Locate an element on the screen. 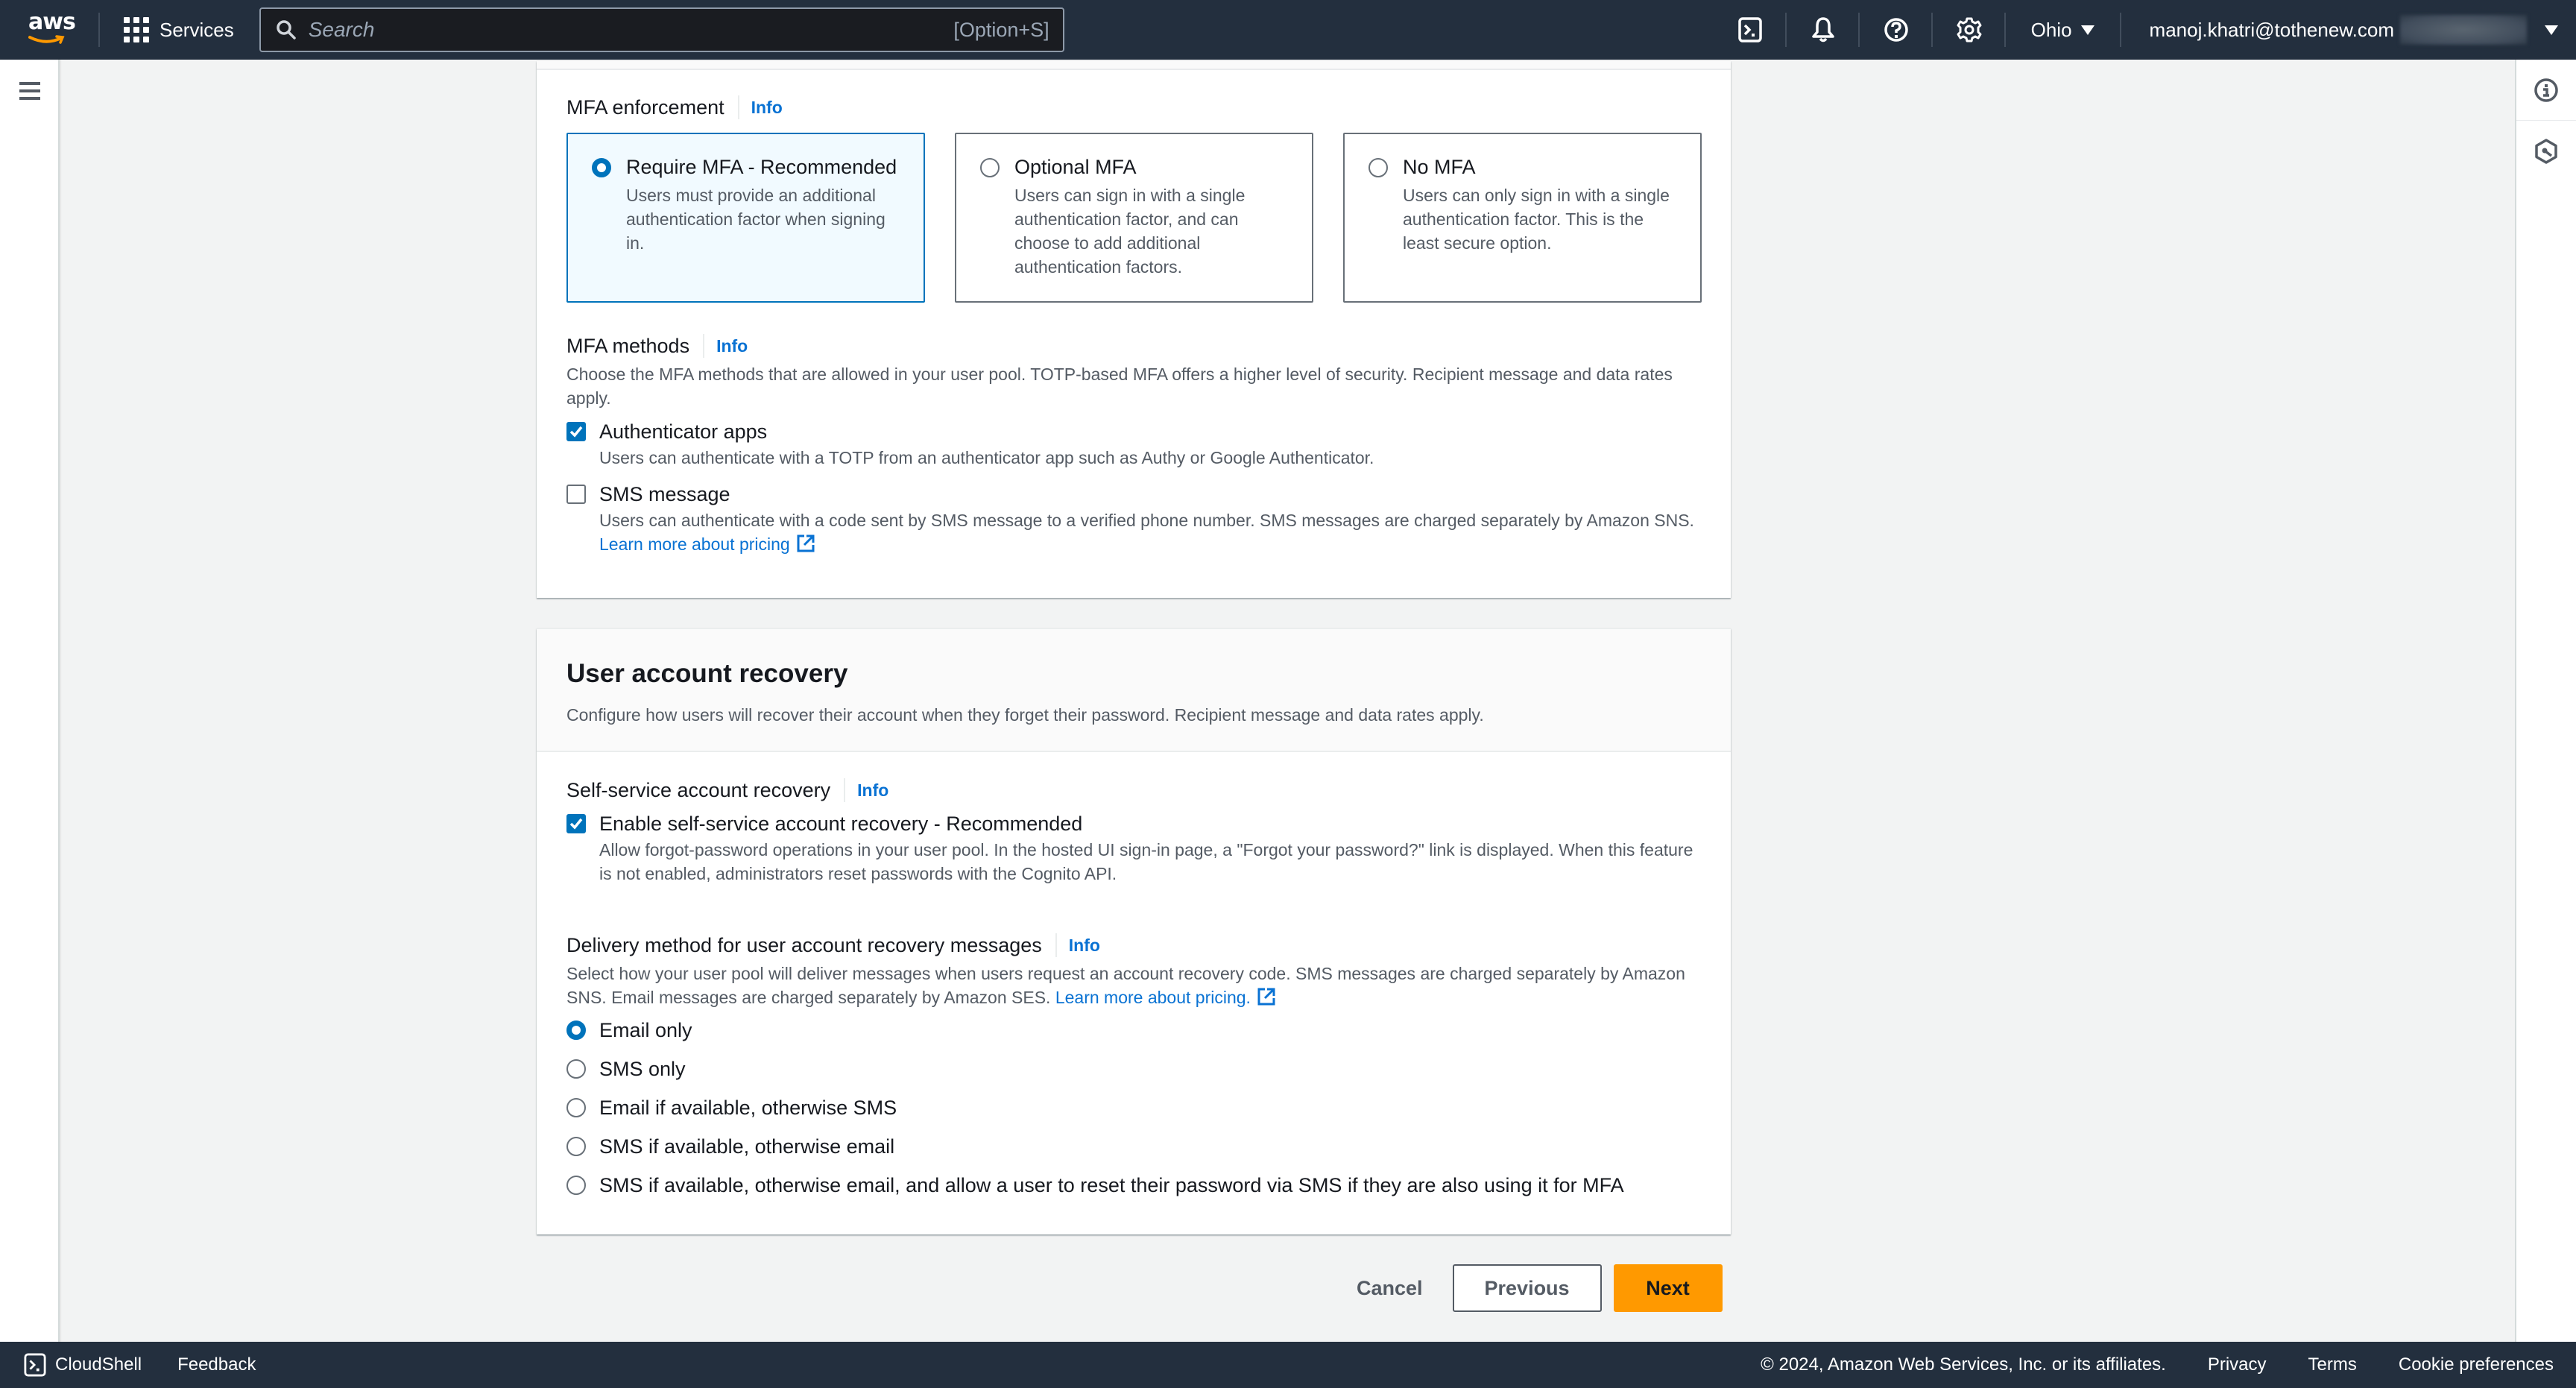 The height and width of the screenshot is (1388, 2576). search-input: Search [Option+S] is located at coordinates (661, 30).